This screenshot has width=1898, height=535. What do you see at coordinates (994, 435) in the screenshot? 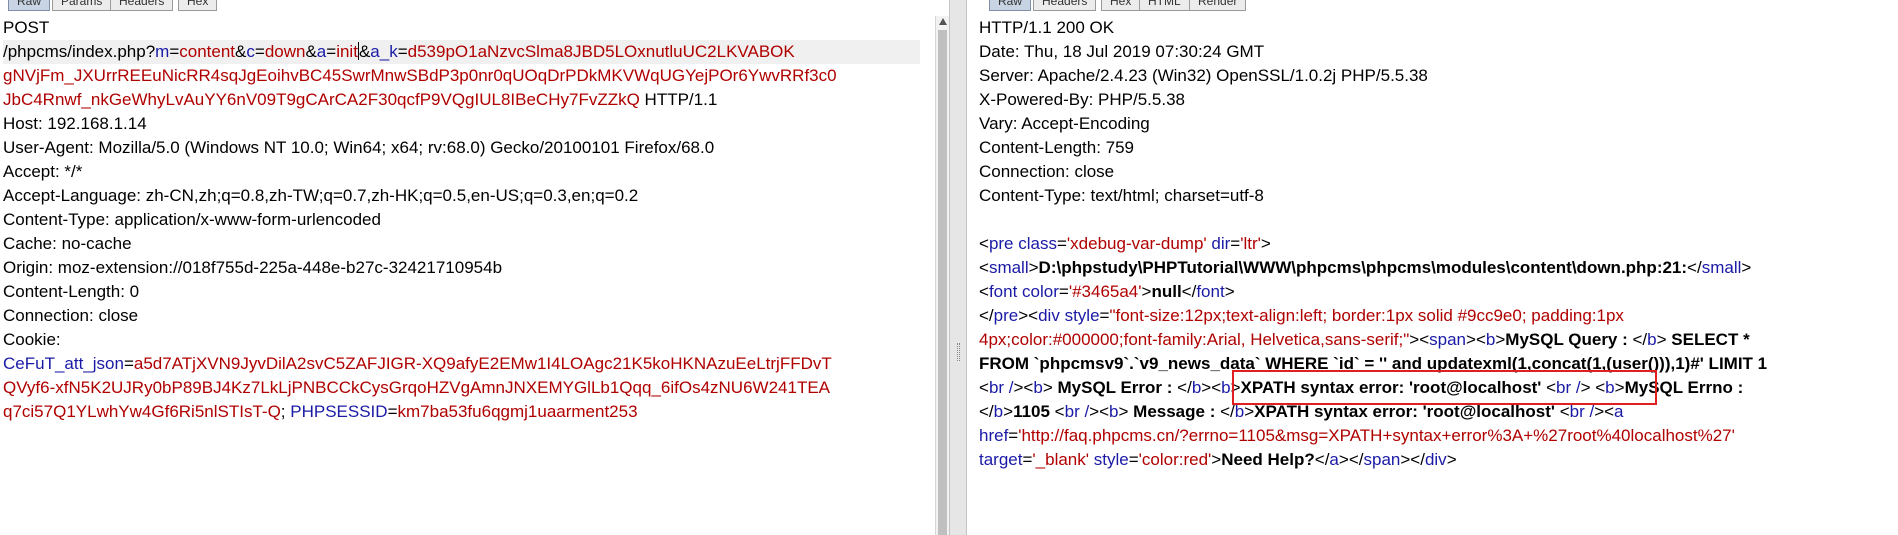
I see `html-attr-name: href` at bounding box center [994, 435].